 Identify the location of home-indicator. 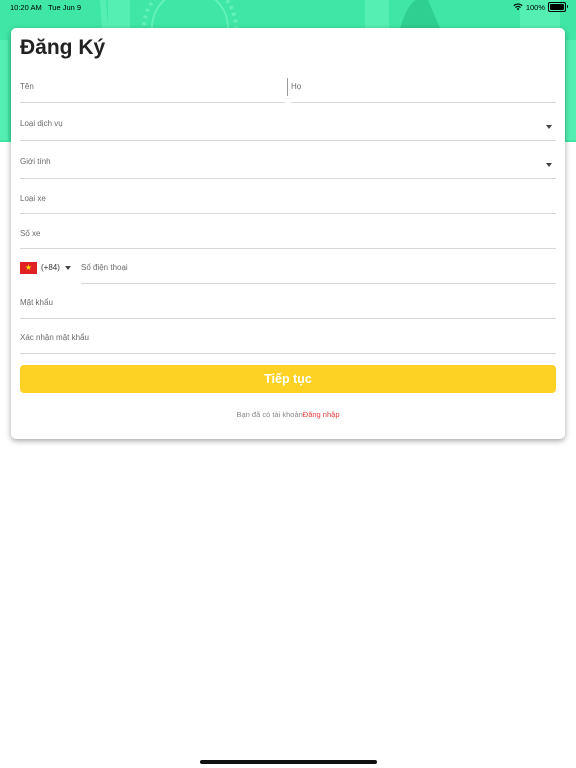
(288, 762).